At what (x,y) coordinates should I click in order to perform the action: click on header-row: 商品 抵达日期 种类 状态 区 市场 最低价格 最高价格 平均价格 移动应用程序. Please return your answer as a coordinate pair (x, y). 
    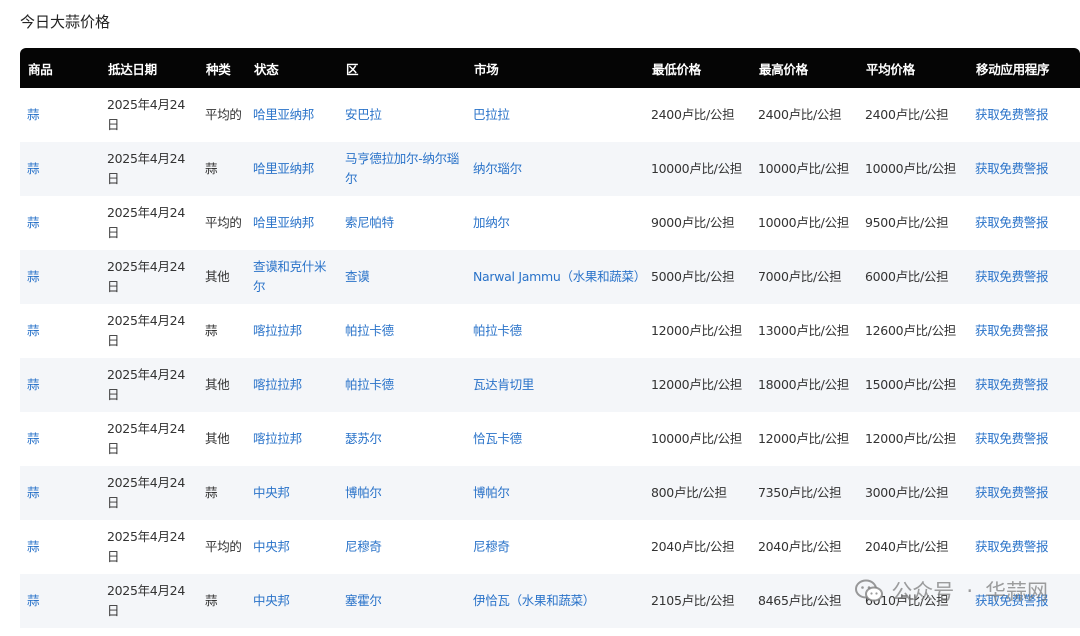
    Looking at the image, I should click on (550, 68).